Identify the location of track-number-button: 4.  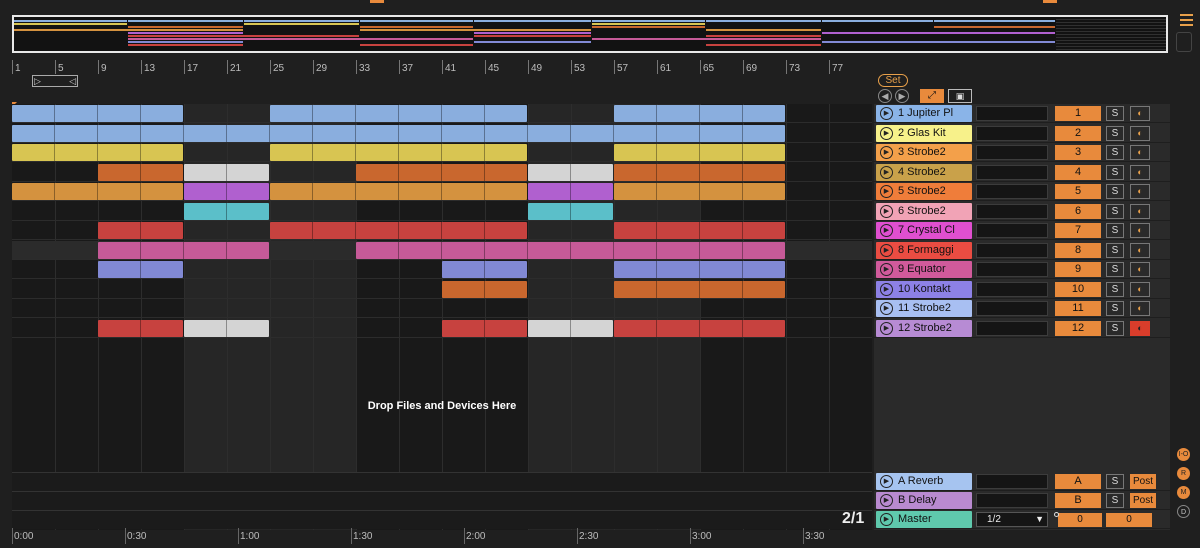
(1078, 172).